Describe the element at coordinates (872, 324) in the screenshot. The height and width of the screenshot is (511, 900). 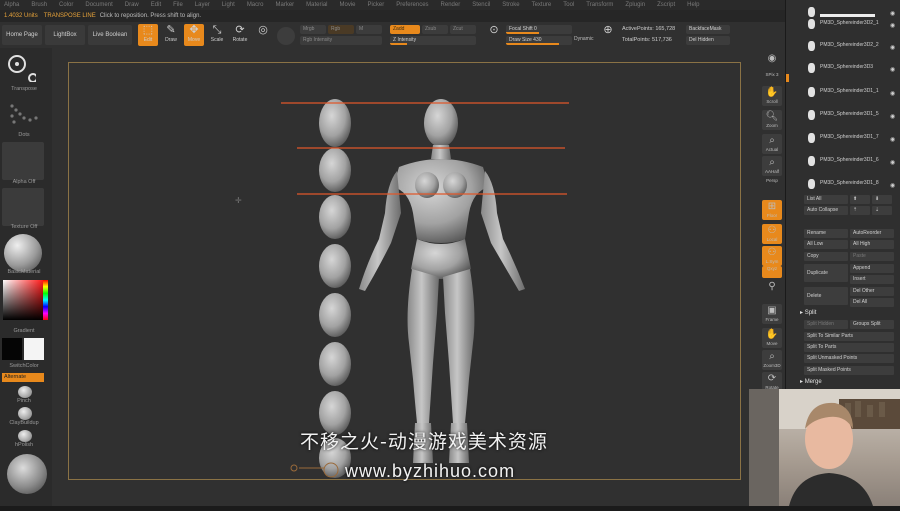
I see `groups-split-button: Groups Split` at that location.